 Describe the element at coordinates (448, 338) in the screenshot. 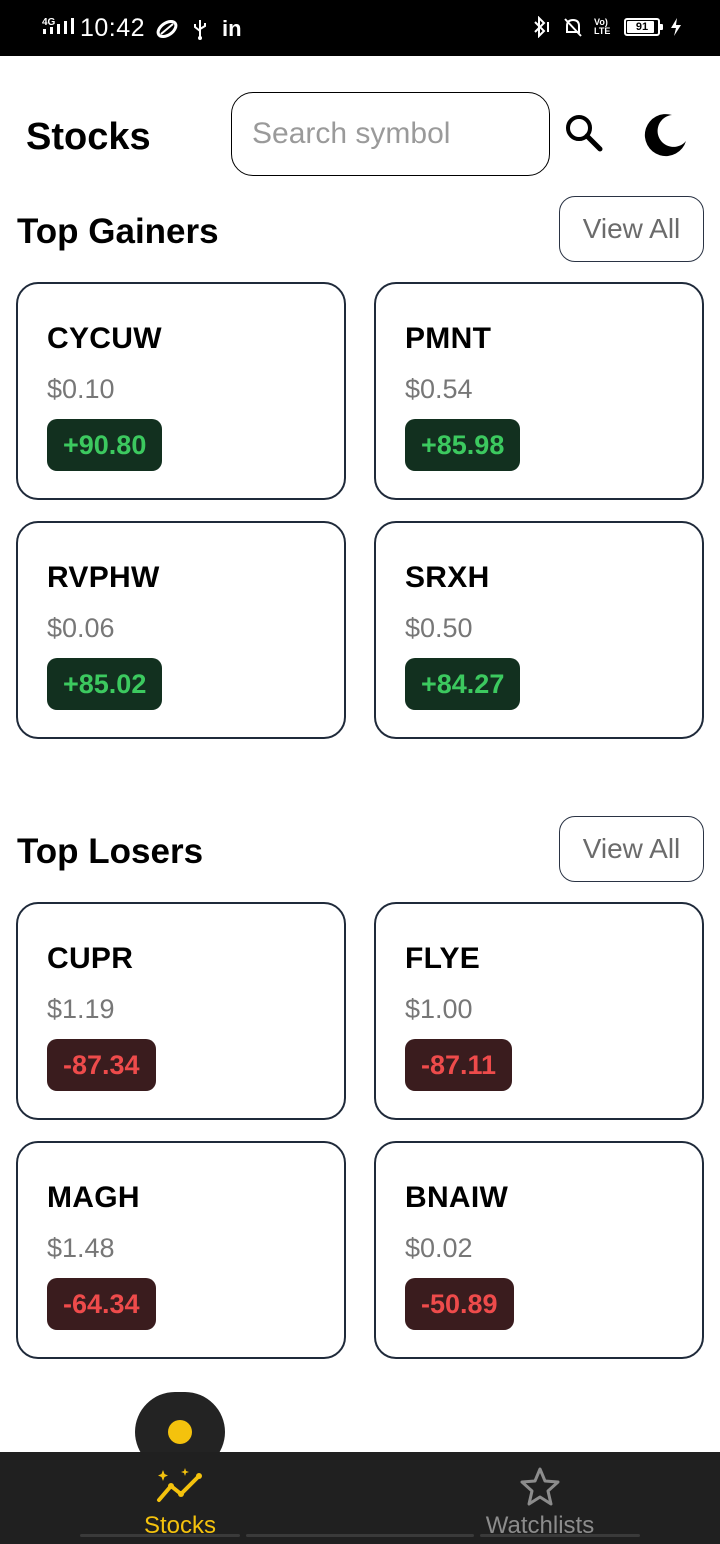

I see `stock-symbol: PMNT` at that location.